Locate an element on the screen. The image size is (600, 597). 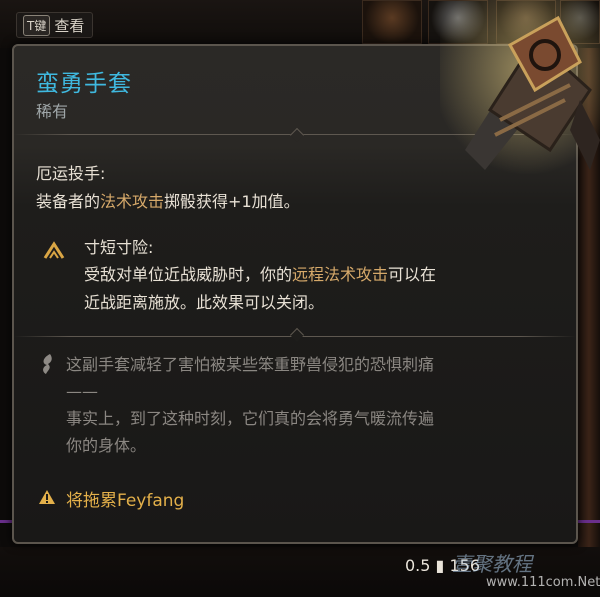
item-name: 蛮勇手套 is located at coordinates (84, 84).